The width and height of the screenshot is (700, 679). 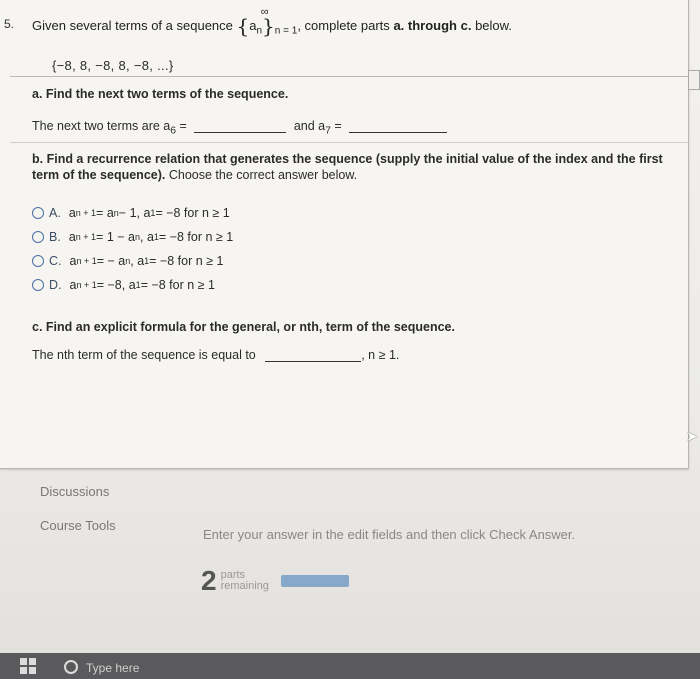 I want to click on header-post-text: , complete parts, so click(x=343, y=25).